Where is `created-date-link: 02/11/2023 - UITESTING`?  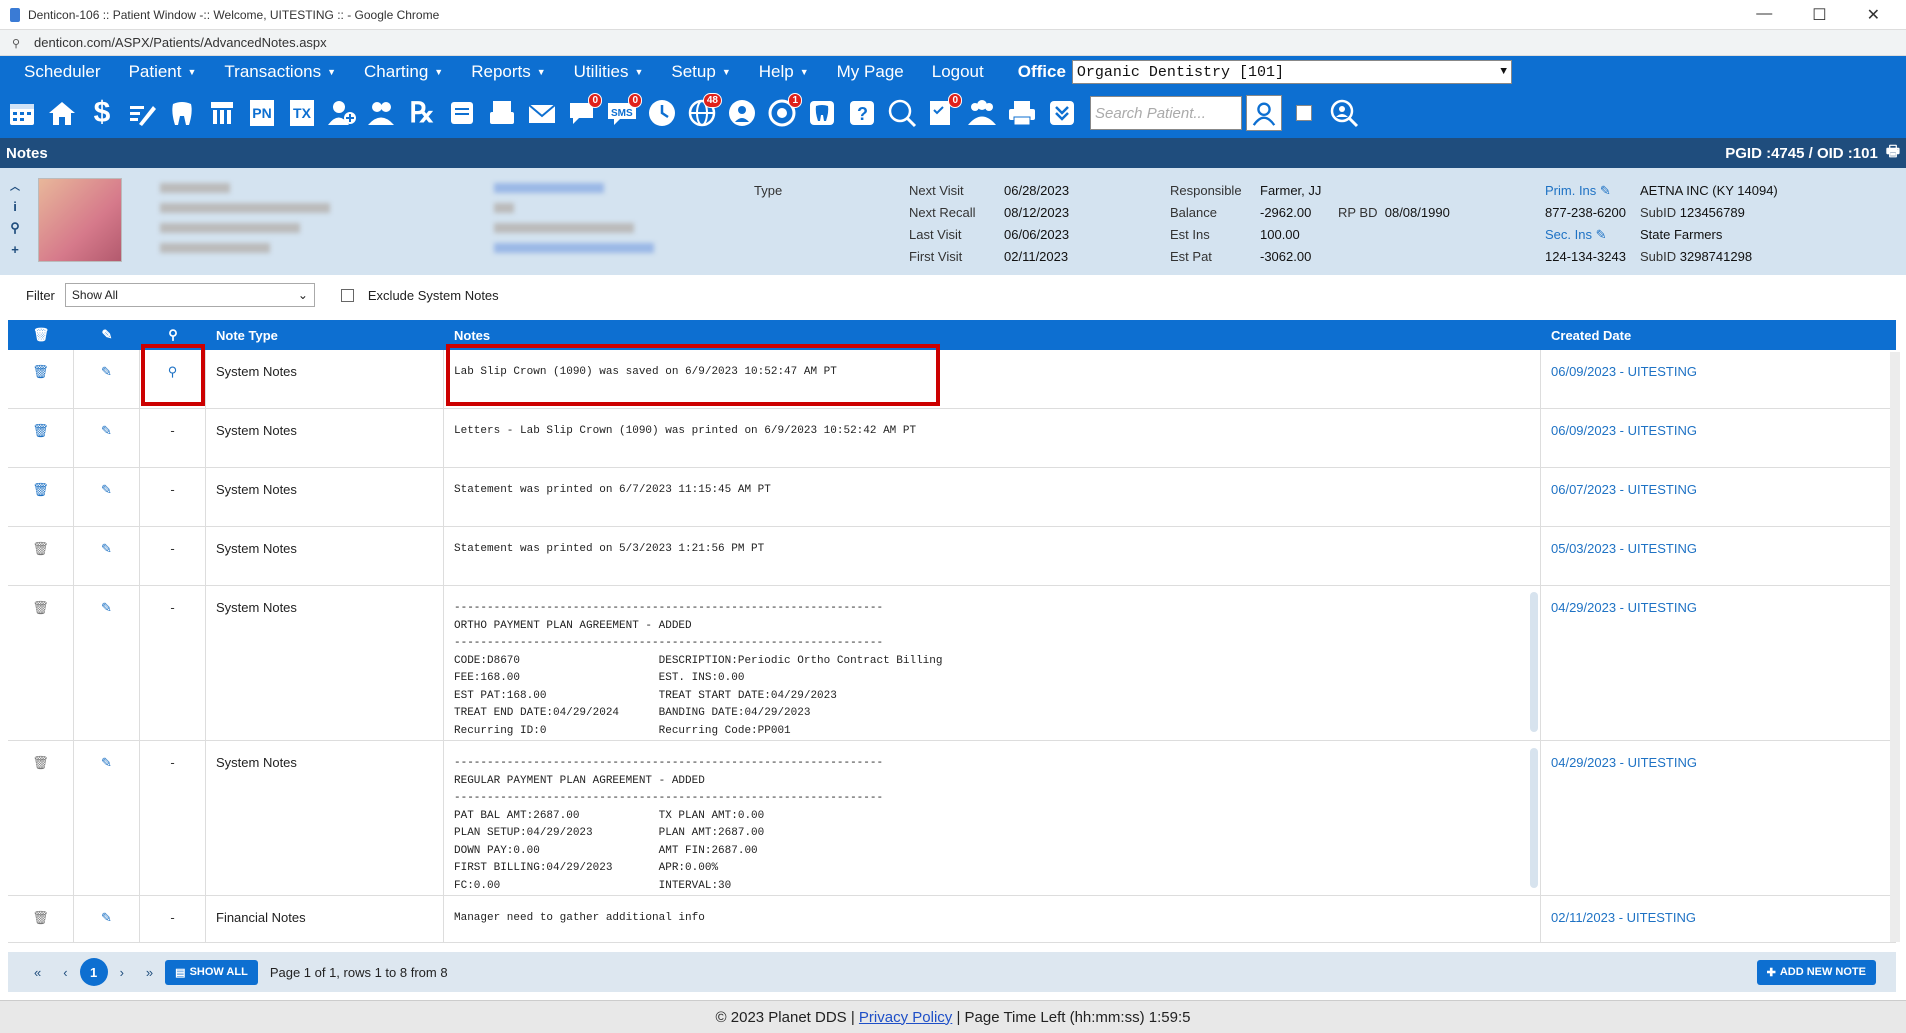 created-date-link: 02/11/2023 - UITESTING is located at coordinates (1623, 917).